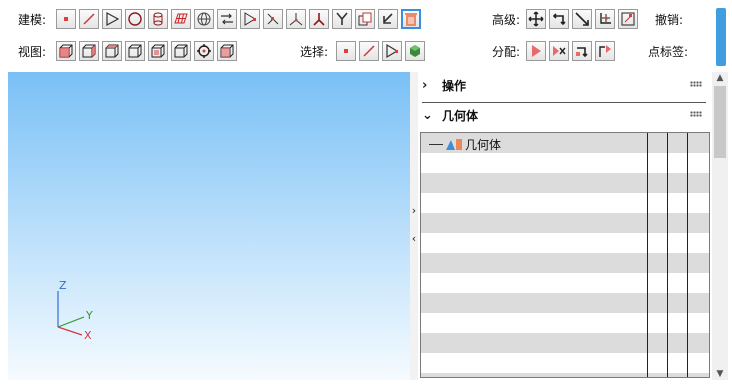 The height and width of the screenshot is (388, 732). I want to click on operations-section-header: › 操作, so click(566, 85).